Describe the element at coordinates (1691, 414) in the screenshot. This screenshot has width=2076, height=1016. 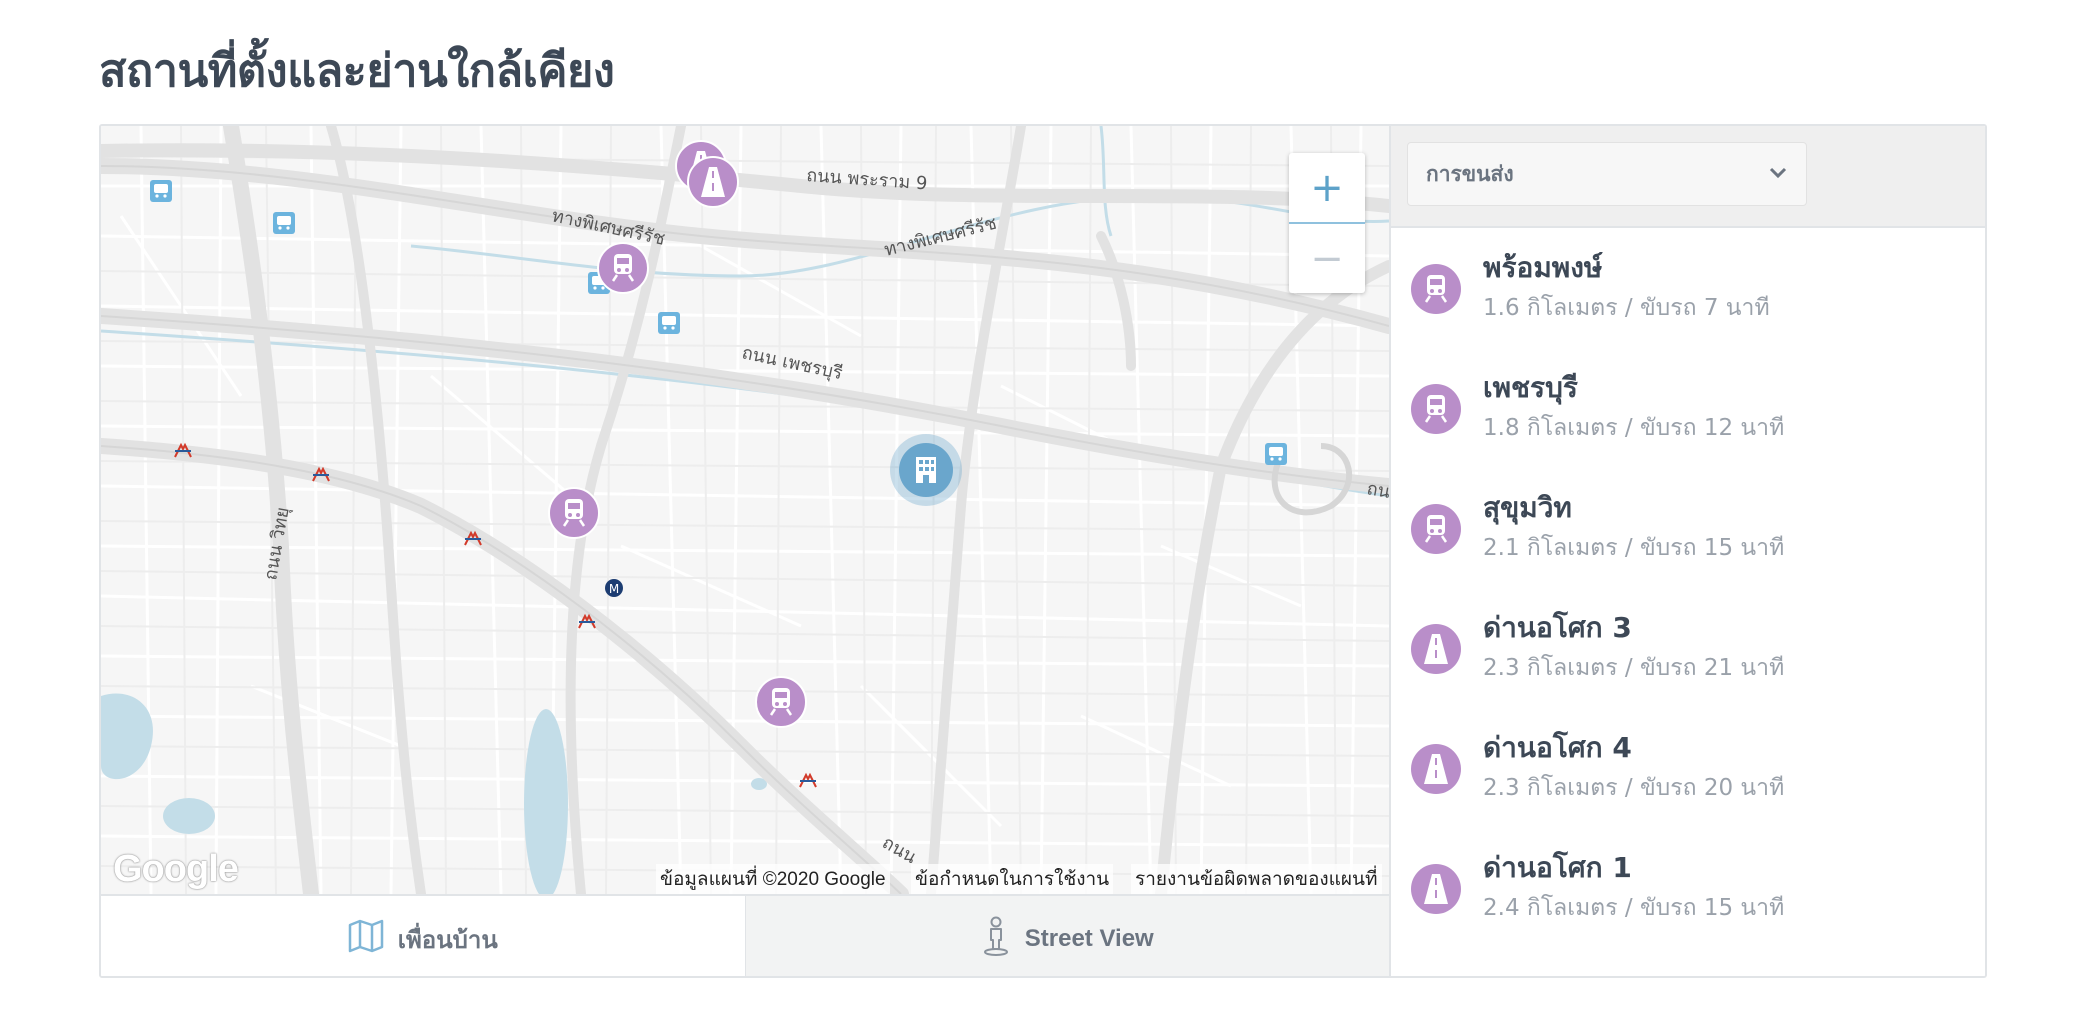
I see `list-item: เพชรบุรี 1.8 กิโลเมตร / ขับรถ 12 นาที` at that location.